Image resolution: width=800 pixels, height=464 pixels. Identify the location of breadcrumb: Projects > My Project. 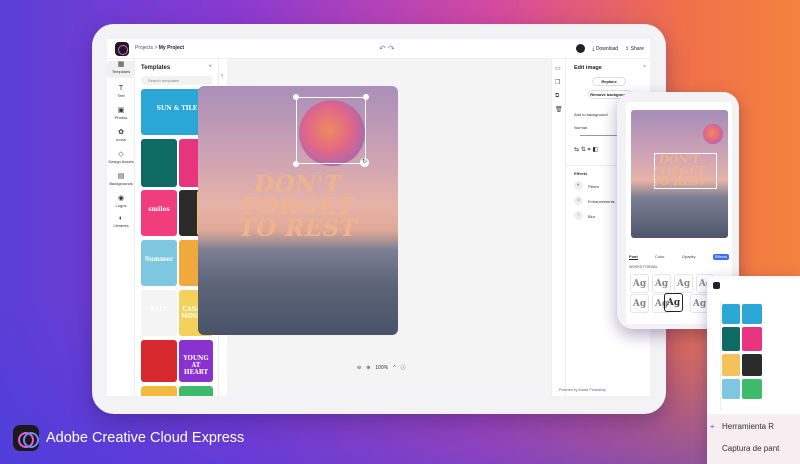
(159, 48).